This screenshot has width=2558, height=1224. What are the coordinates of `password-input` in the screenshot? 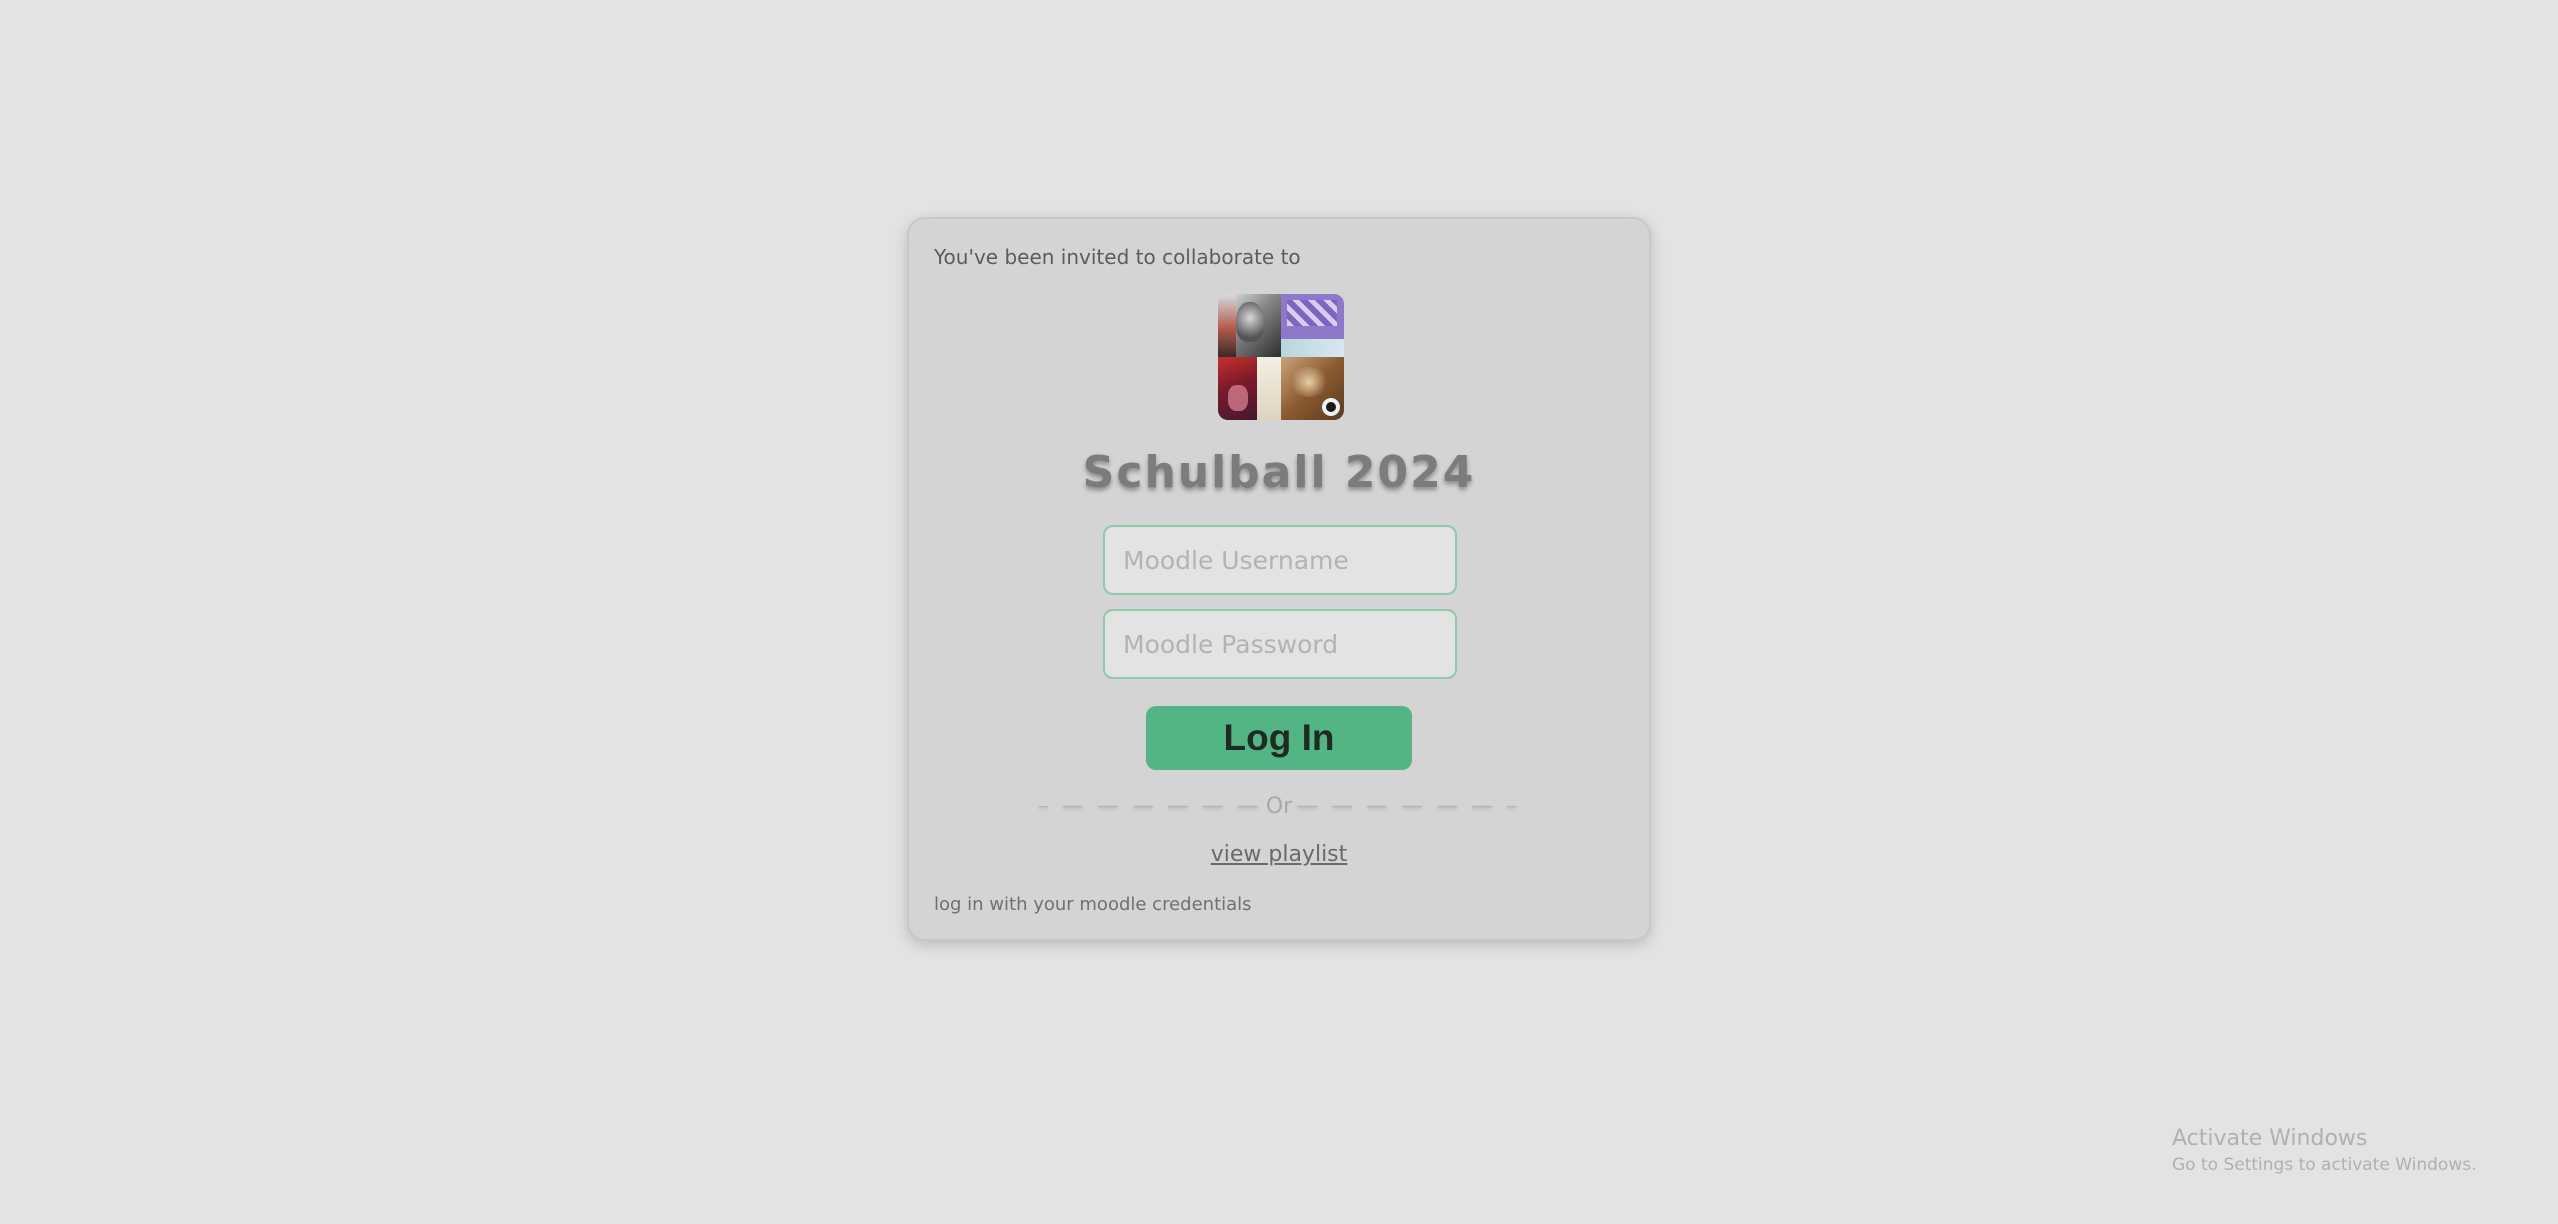 It's located at (1280, 644).